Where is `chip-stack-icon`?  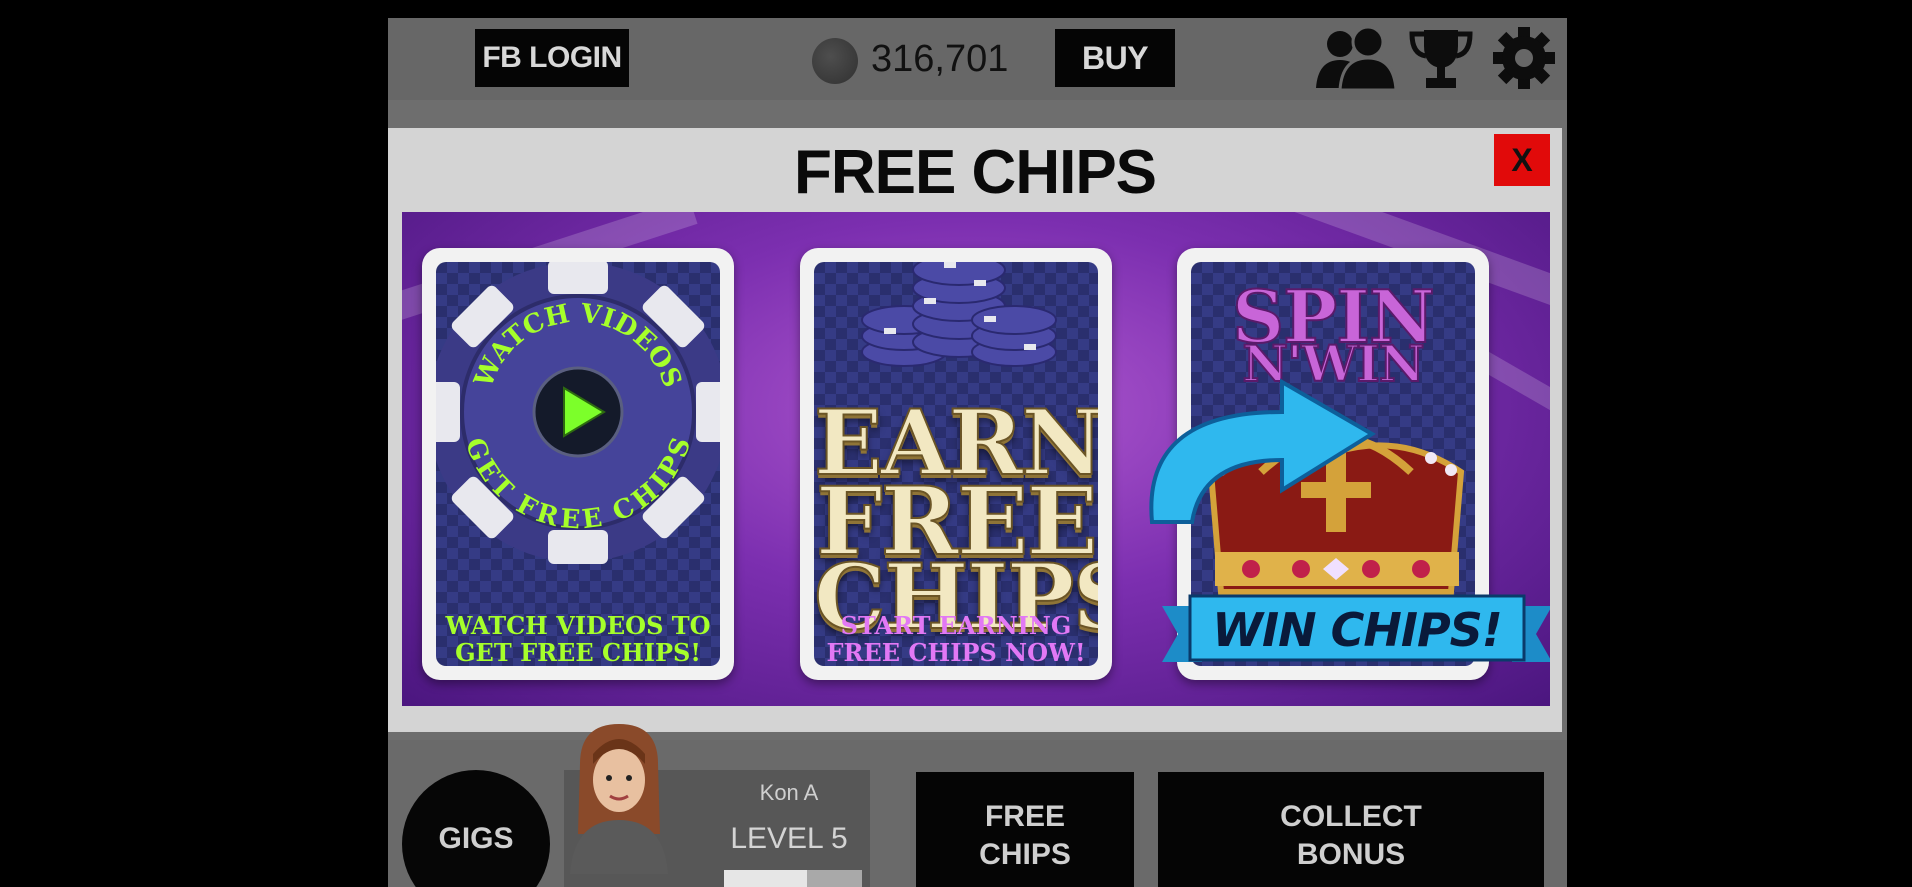
chip-stack-icon is located at coordinates (959, 314).